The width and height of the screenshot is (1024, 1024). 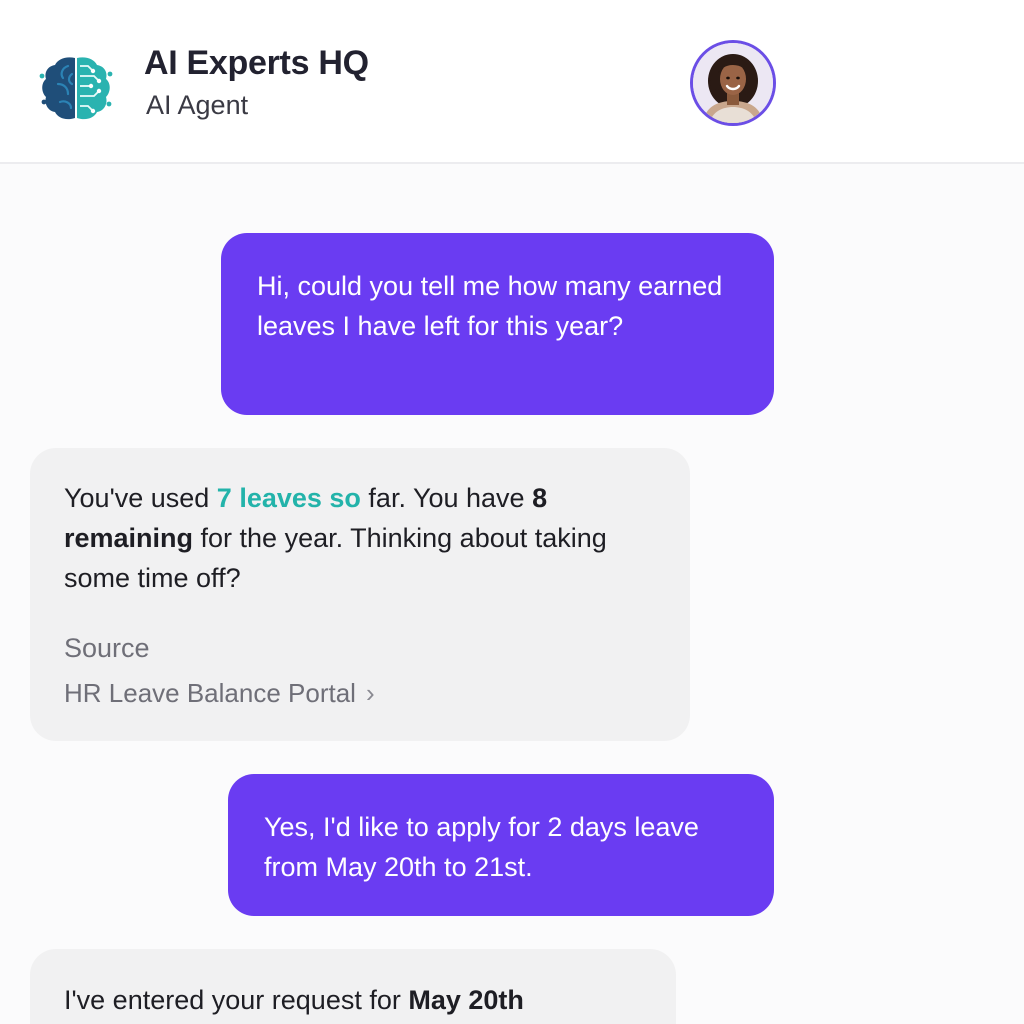 What do you see at coordinates (288, 498) in the screenshot?
I see `highlighted-leave-count: 7 leaves so` at bounding box center [288, 498].